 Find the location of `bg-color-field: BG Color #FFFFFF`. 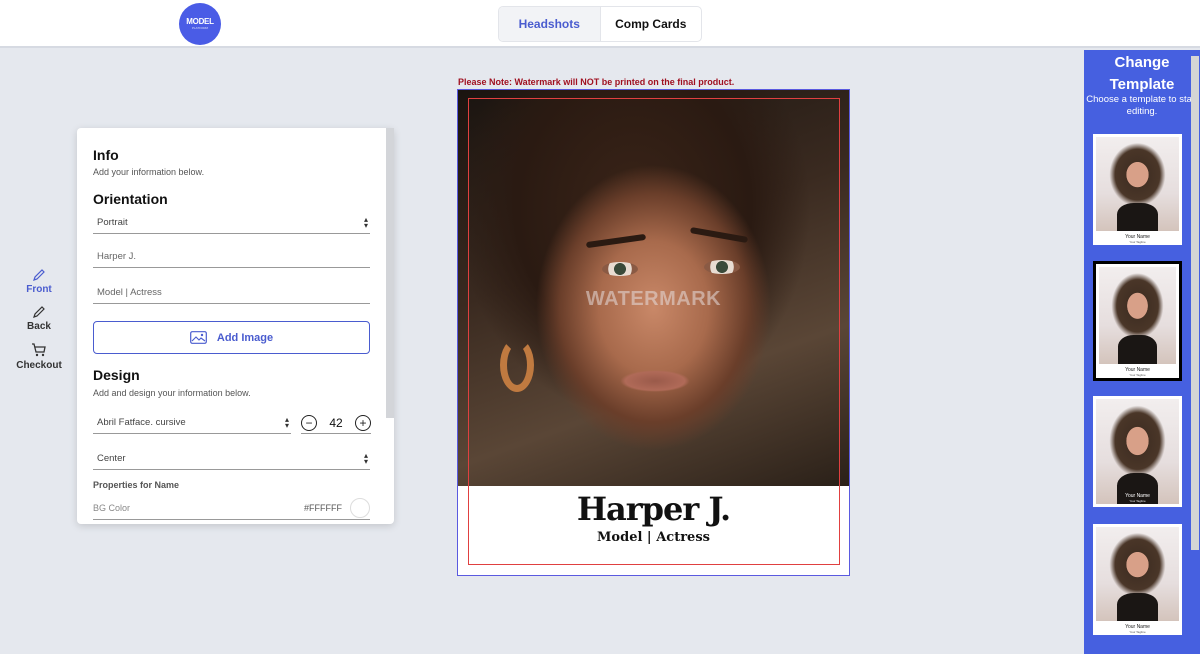

bg-color-field: BG Color #FFFFFF is located at coordinates (231, 508).